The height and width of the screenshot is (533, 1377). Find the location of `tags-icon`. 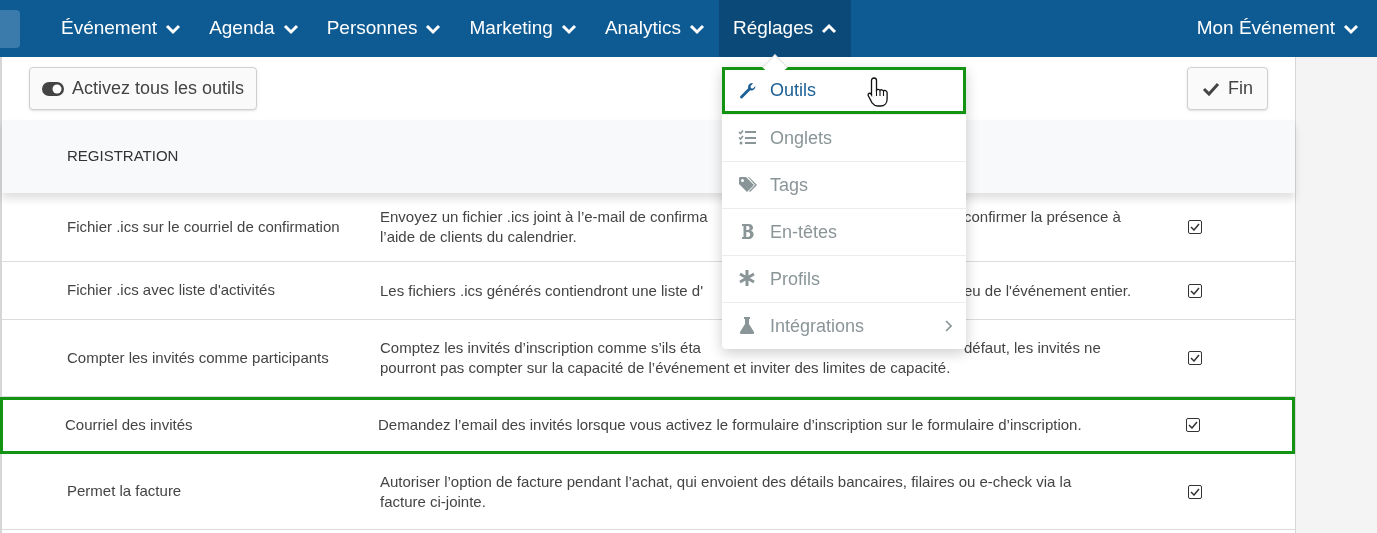

tags-icon is located at coordinates (748, 185).